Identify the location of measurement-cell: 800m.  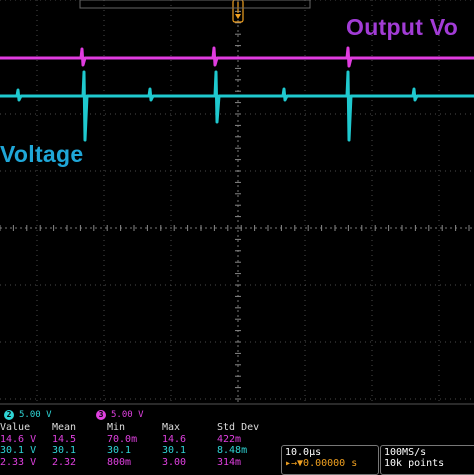
(119, 462).